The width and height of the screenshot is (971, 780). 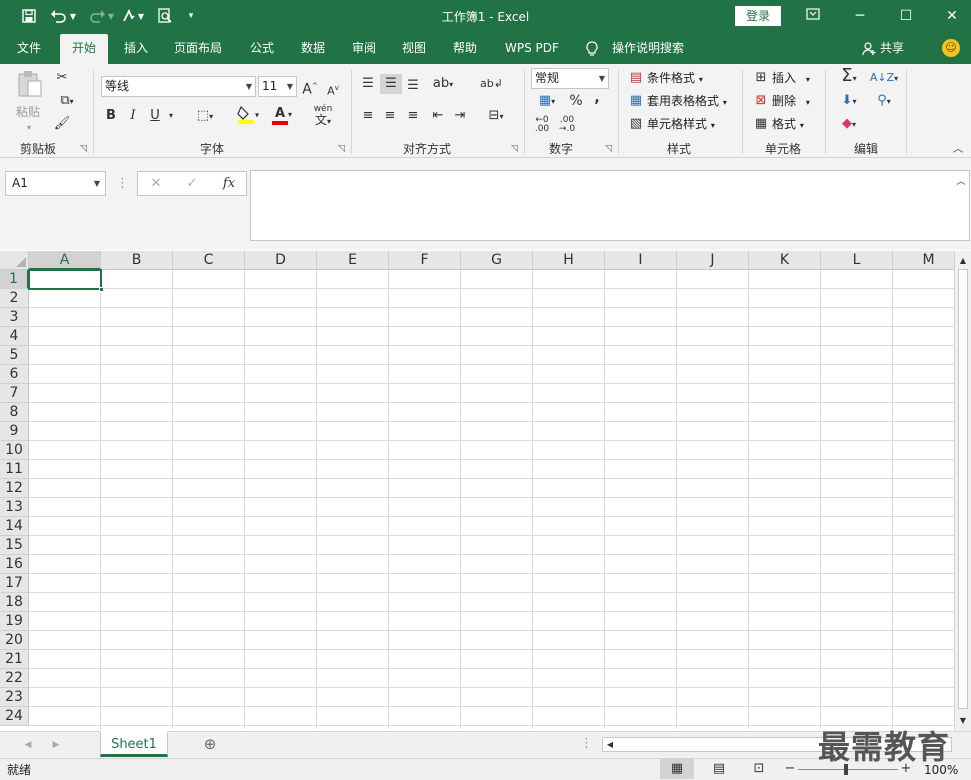 I want to click on font-color-icon: A ▾, so click(x=282, y=114).